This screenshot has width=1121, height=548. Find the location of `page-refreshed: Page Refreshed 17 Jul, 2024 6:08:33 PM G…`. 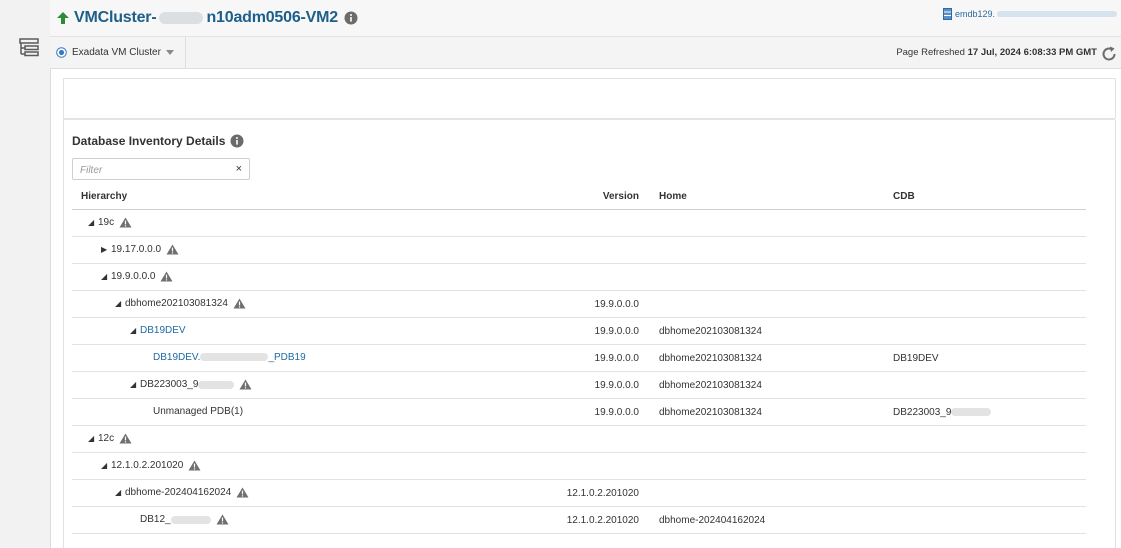

page-refreshed: Page Refreshed 17 Jul, 2024 6:08:33 PM G… is located at coordinates (996, 52).